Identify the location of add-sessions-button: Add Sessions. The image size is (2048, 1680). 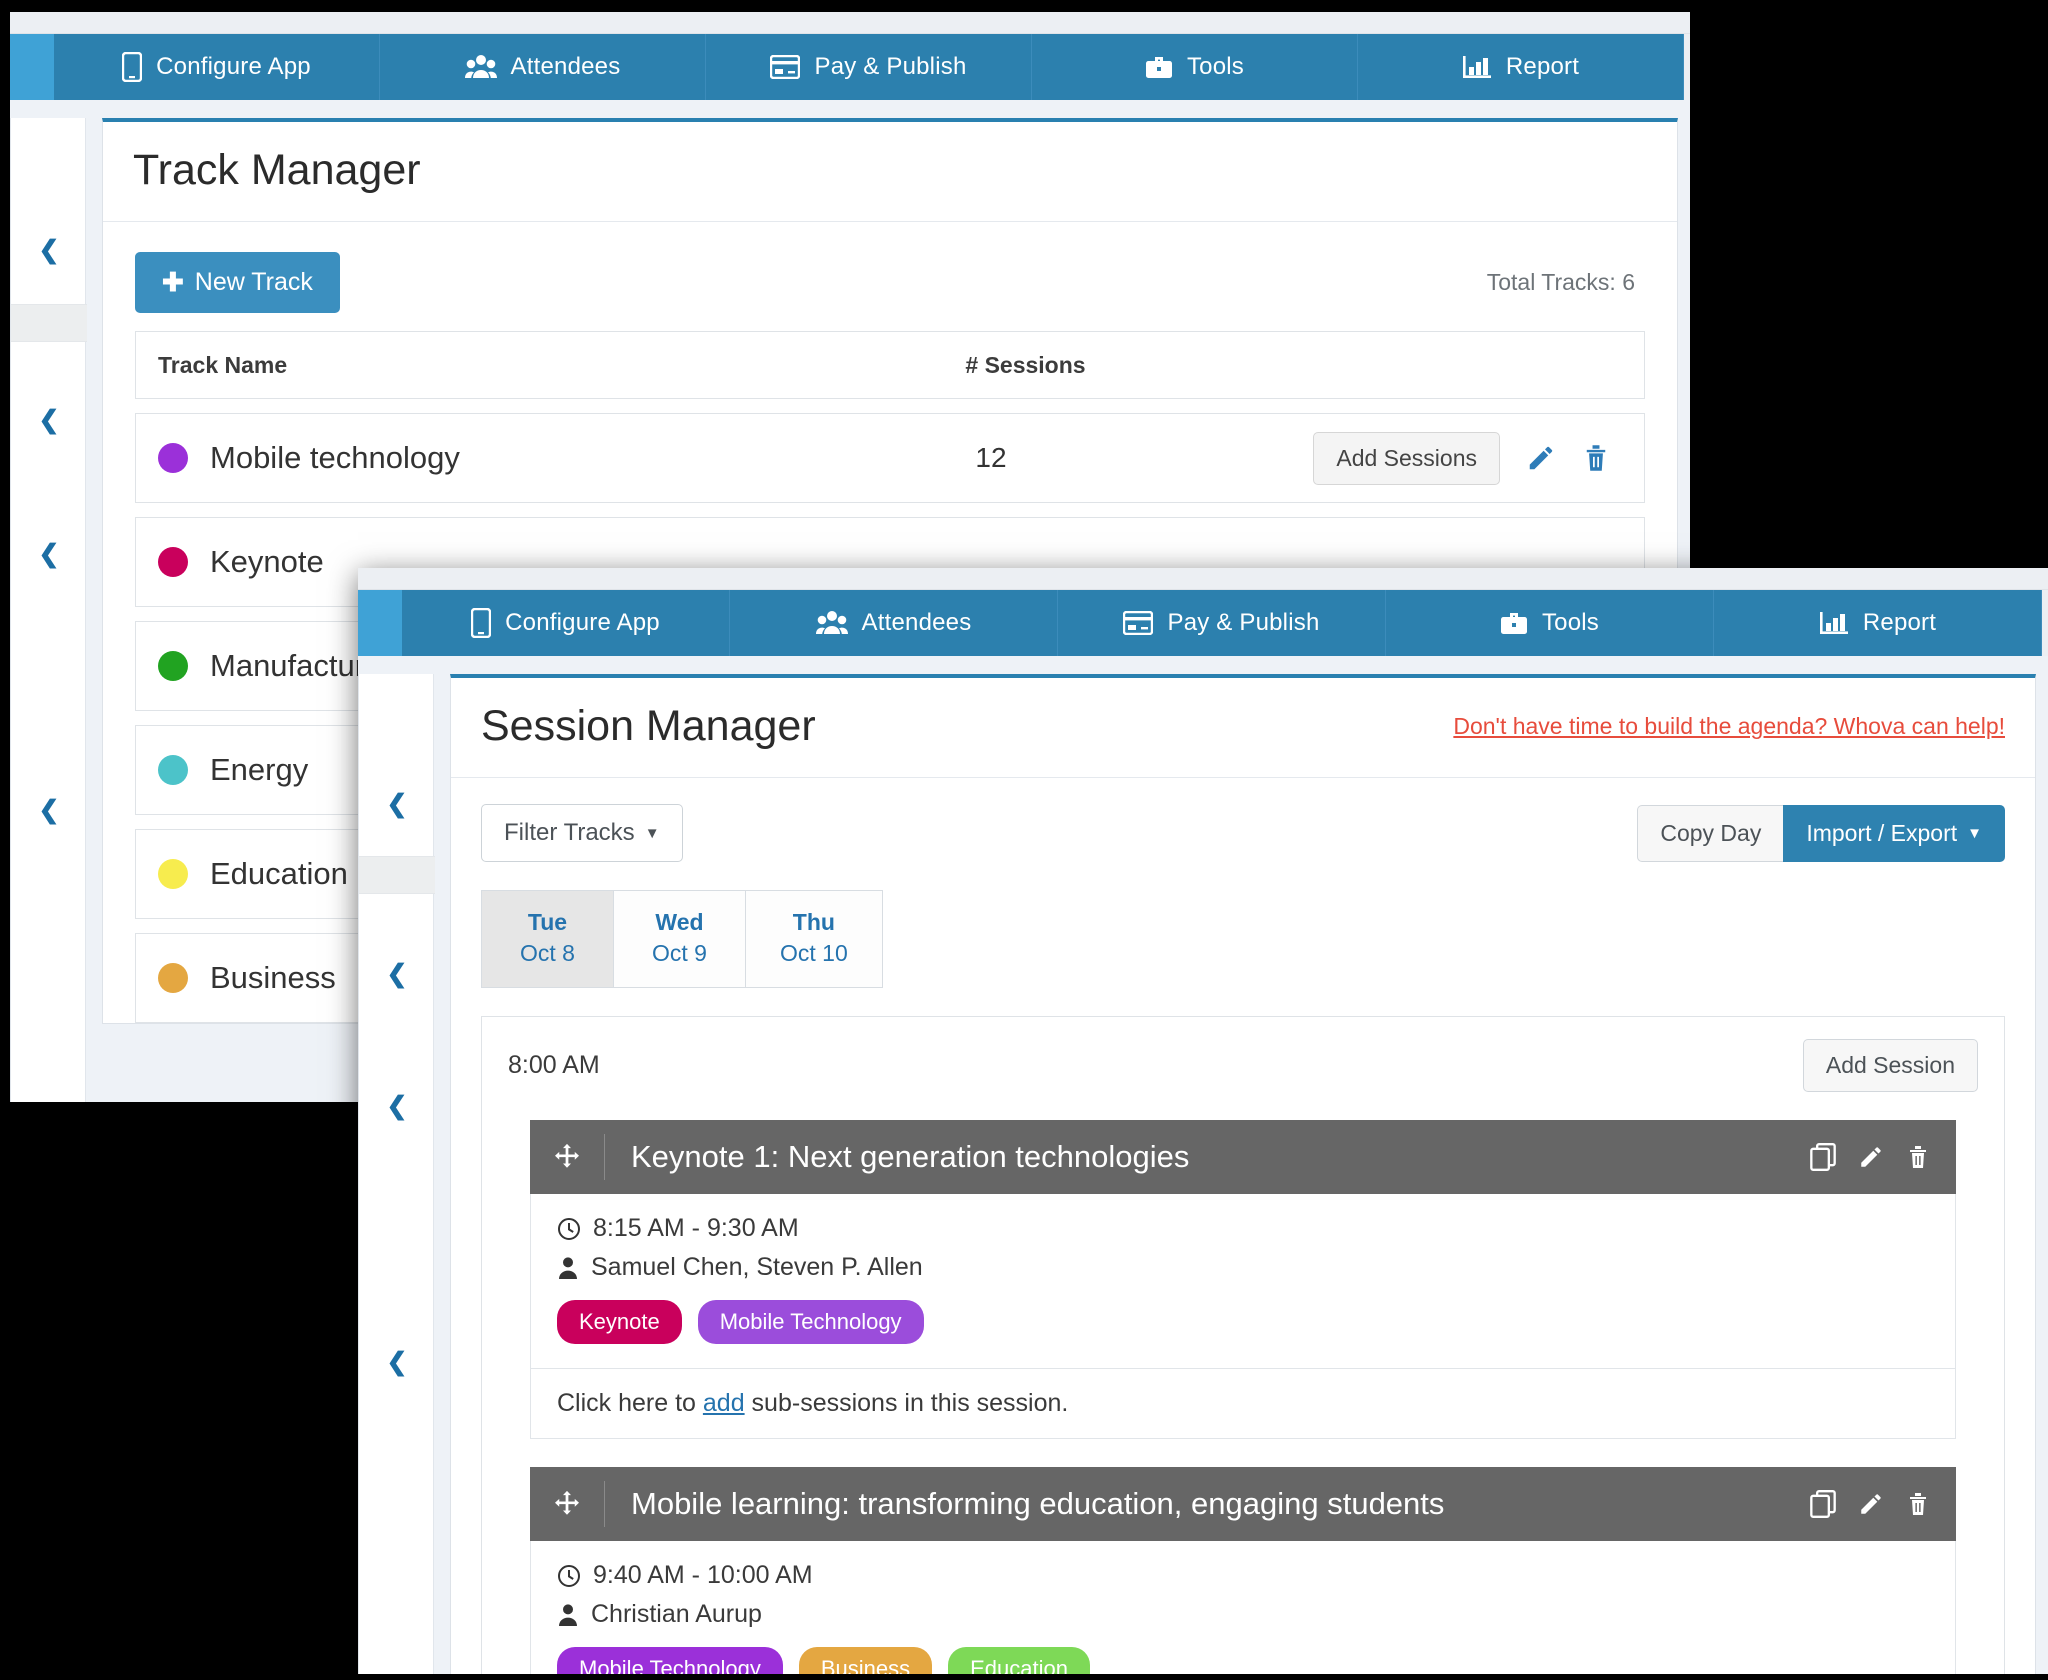
(1406, 458).